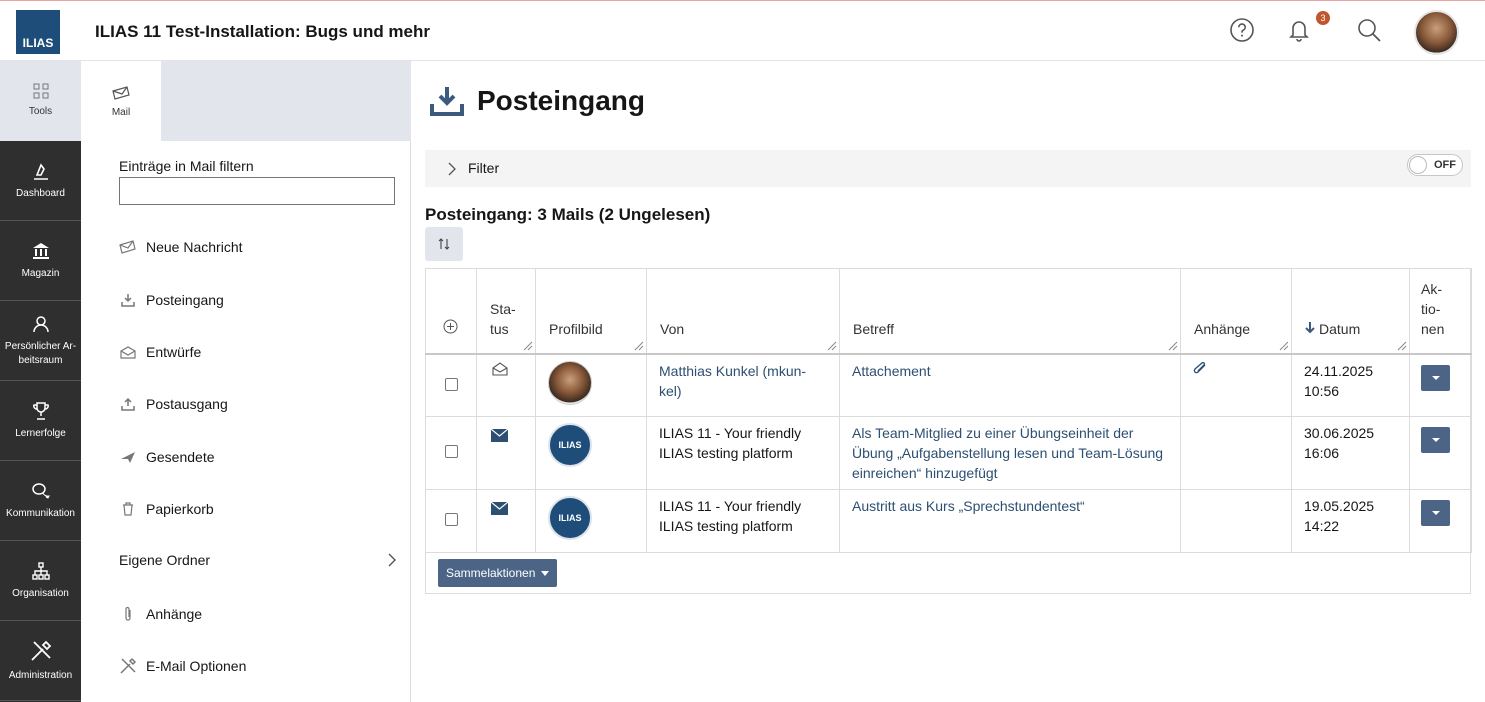 Image resolution: width=1485 pixels, height=702 pixels. What do you see at coordinates (670, 390) in the screenshot?
I see `sender-text: kel)` at bounding box center [670, 390].